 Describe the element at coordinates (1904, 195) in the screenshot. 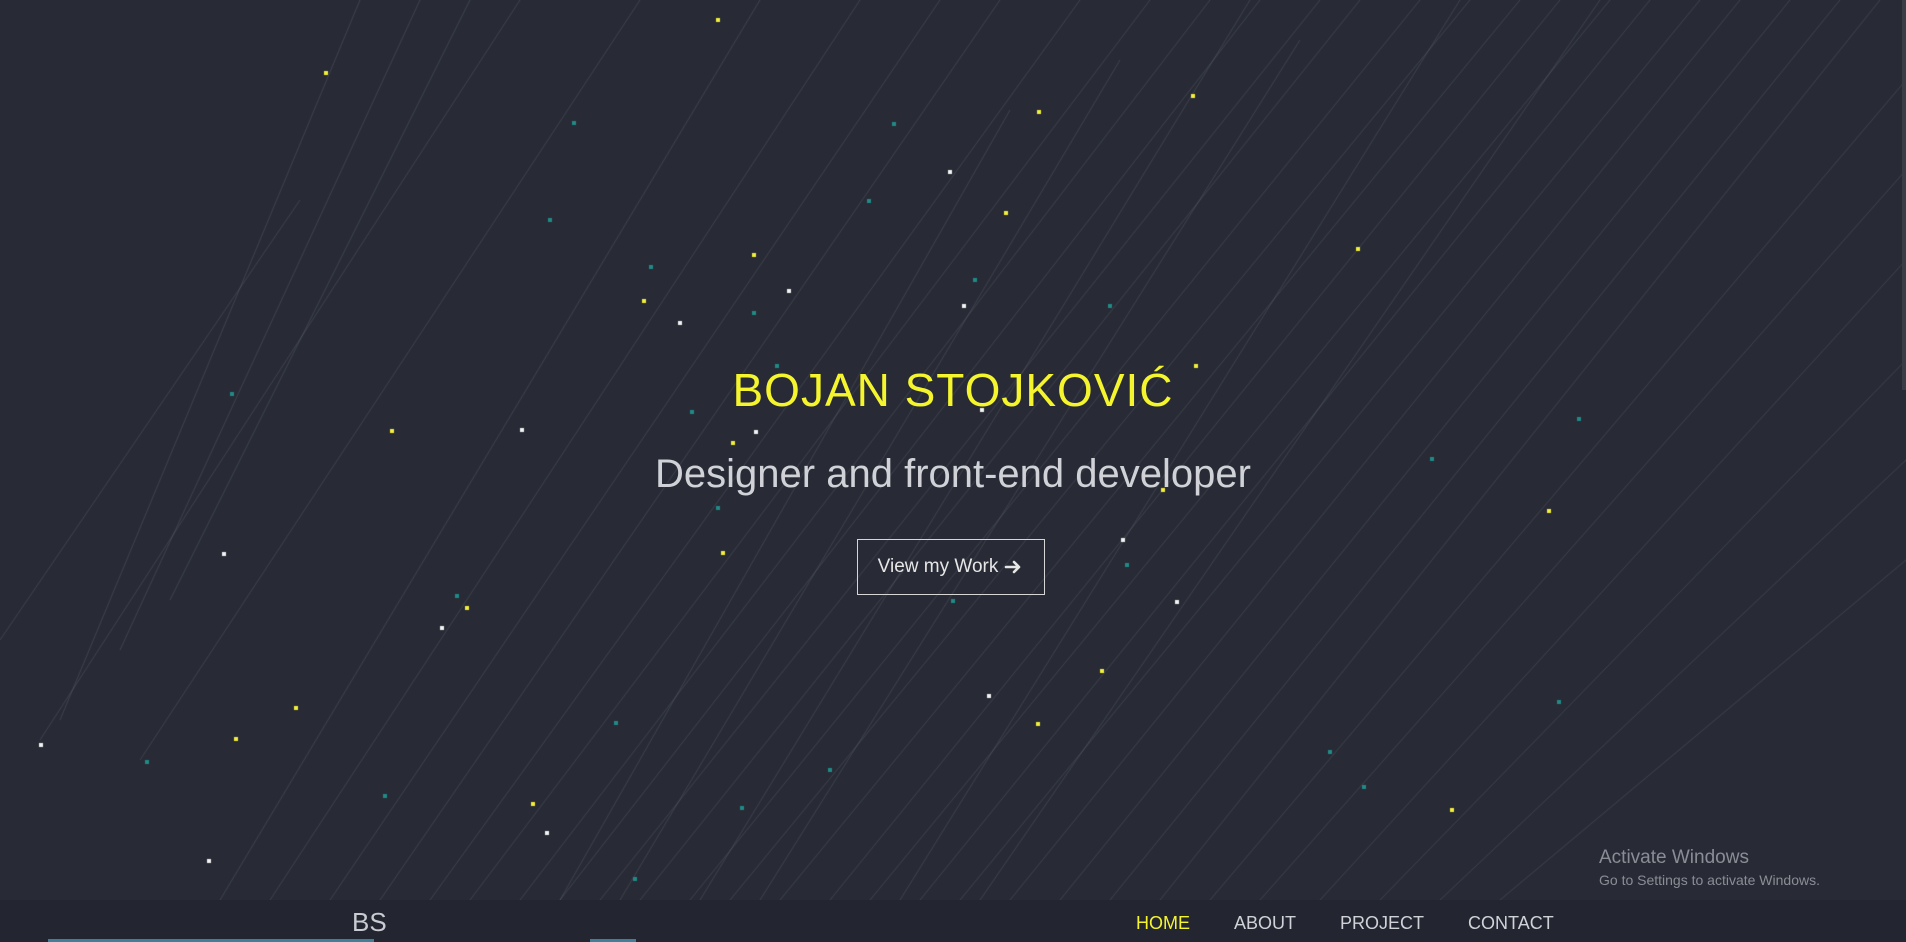

I see `scrollbar-thumb` at that location.